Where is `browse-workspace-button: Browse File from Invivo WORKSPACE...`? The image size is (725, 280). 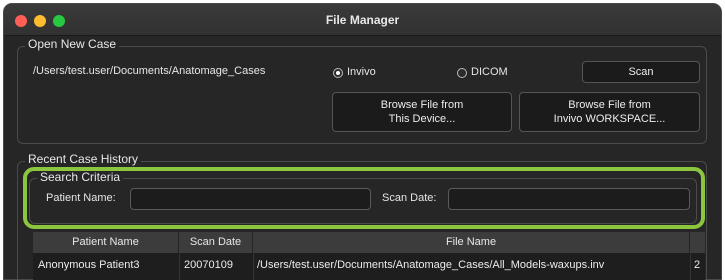 browse-workspace-button: Browse File from Invivo WORKSPACE... is located at coordinates (609, 112).